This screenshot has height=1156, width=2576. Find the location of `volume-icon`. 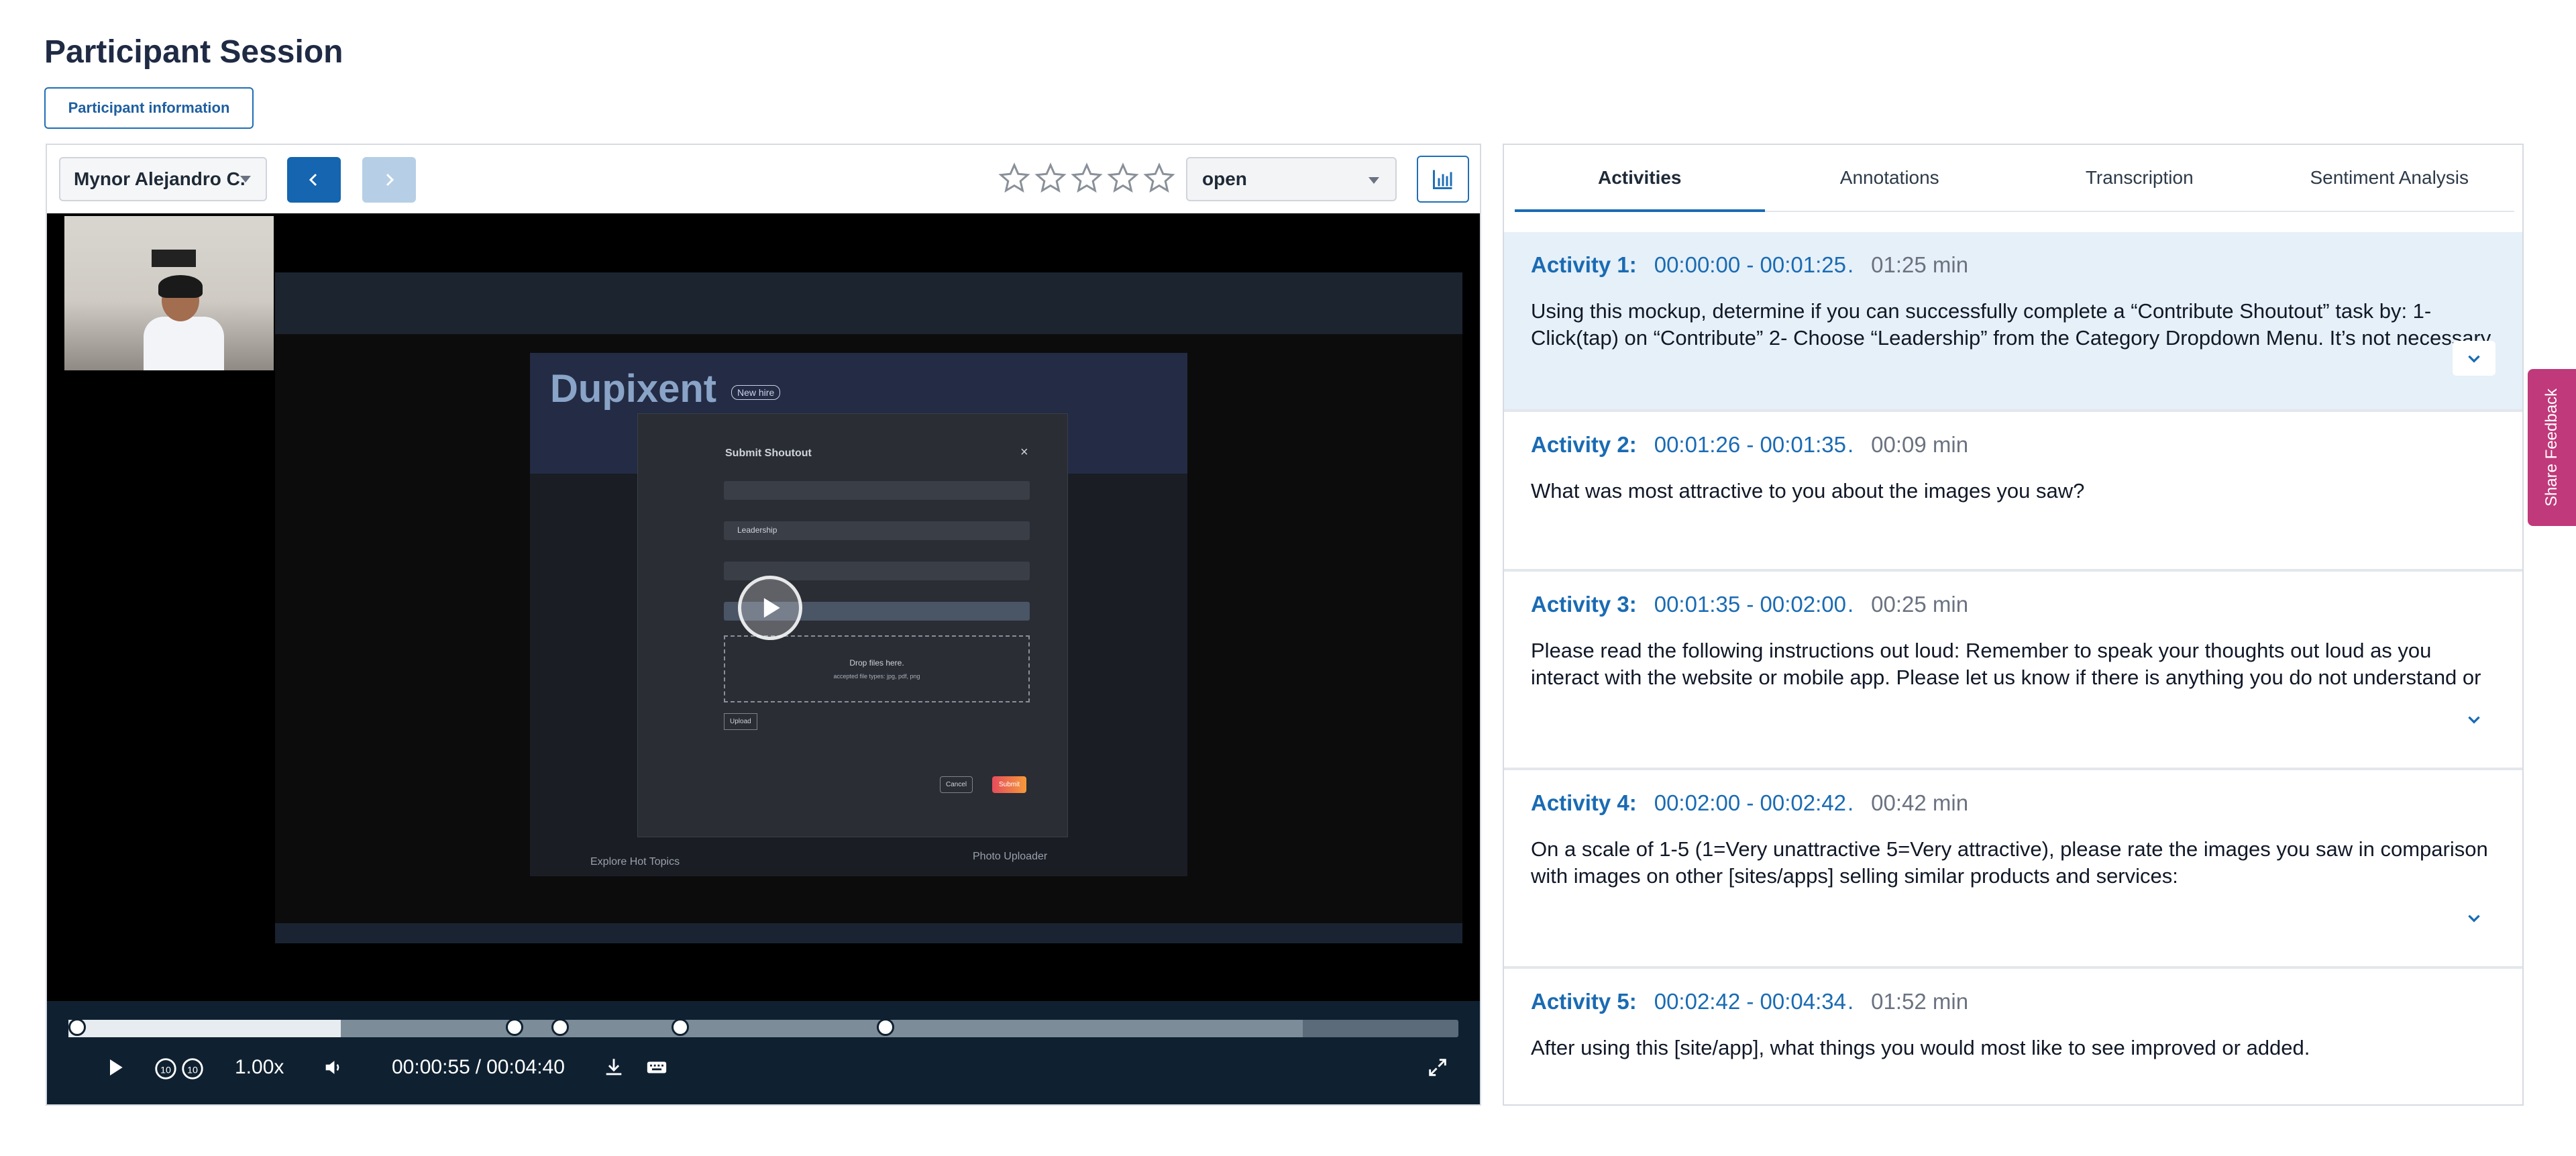

volume-icon is located at coordinates (332, 1067).